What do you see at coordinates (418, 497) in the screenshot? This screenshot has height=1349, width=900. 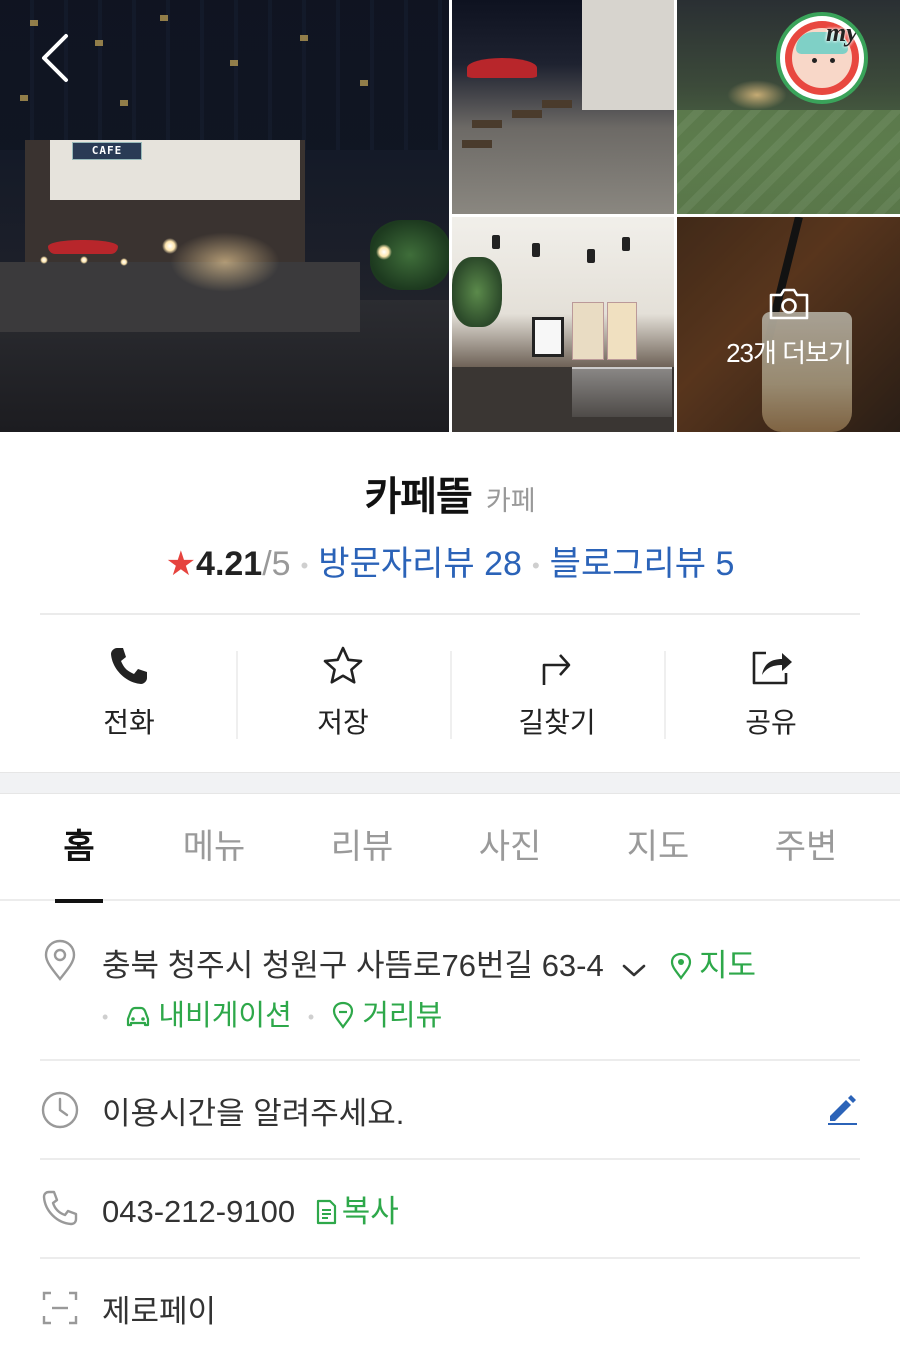 I see `place-name: 카페뜰` at bounding box center [418, 497].